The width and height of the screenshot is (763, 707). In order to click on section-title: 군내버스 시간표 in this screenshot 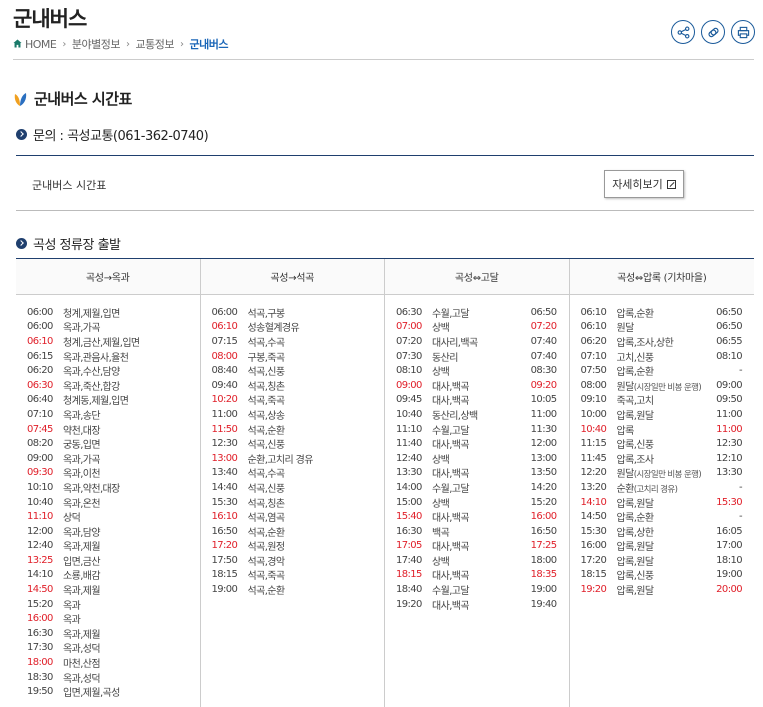, I will do `click(72, 98)`.